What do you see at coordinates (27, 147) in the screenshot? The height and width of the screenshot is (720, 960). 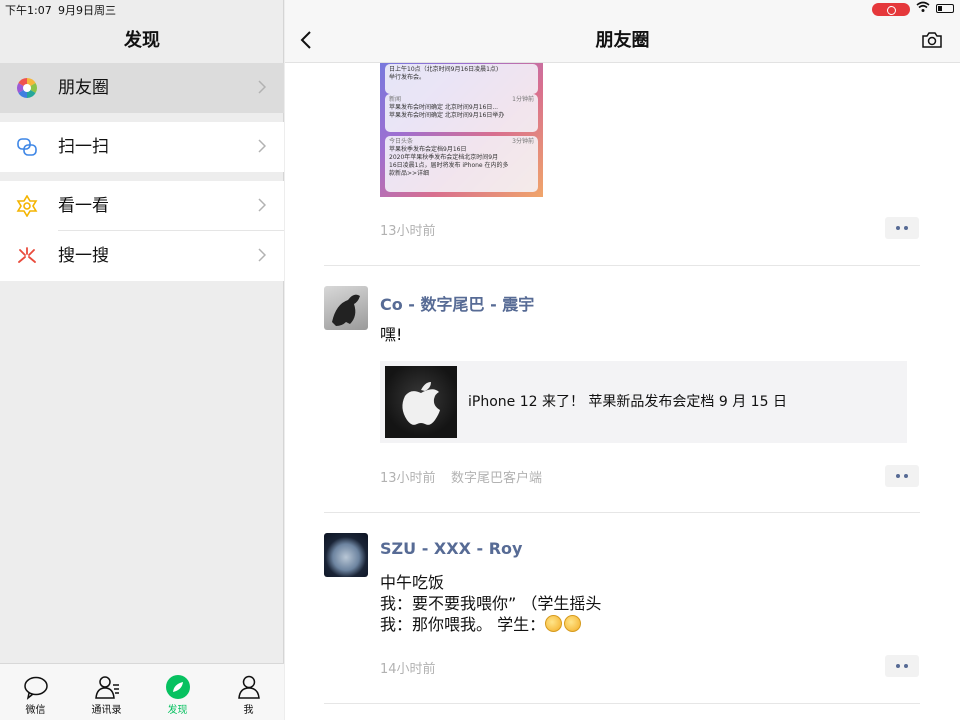 I see `scan-icon` at bounding box center [27, 147].